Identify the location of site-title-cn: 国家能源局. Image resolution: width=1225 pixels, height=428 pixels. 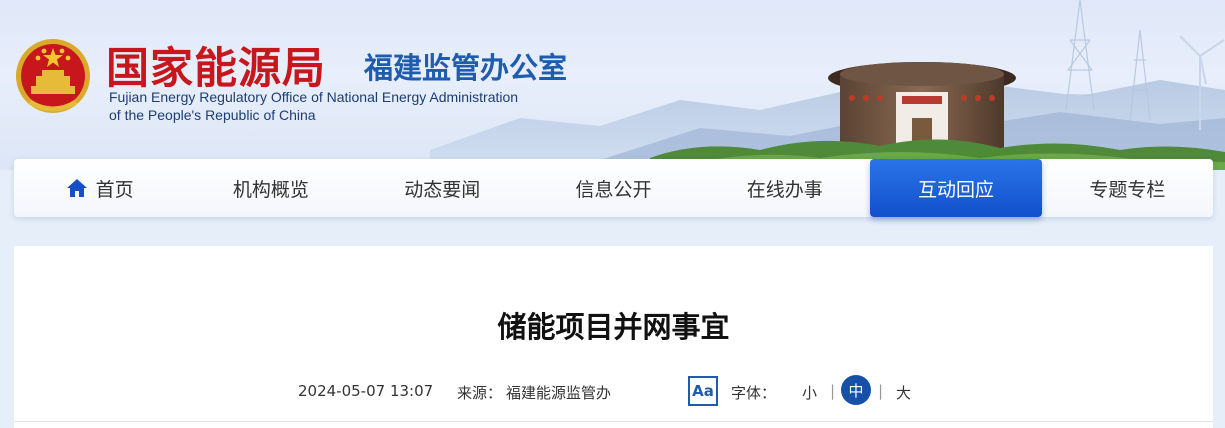
(216, 69).